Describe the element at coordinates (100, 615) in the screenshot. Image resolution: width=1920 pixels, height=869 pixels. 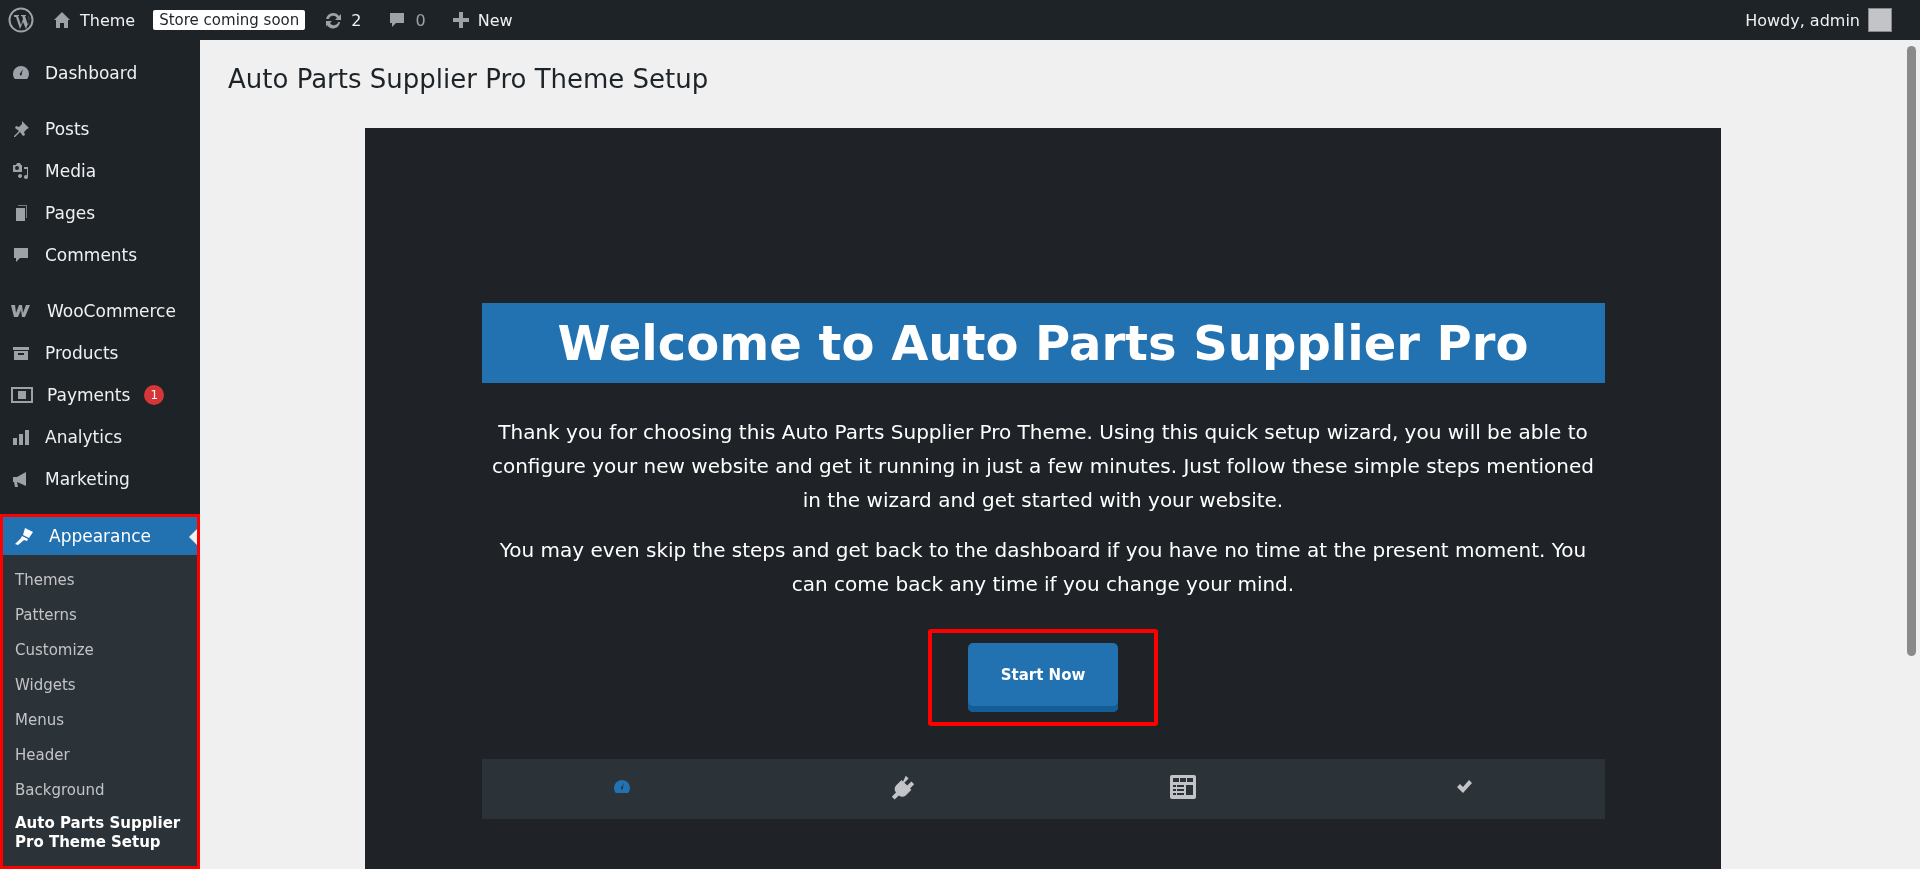
I see `submenu-item: Patterns` at that location.